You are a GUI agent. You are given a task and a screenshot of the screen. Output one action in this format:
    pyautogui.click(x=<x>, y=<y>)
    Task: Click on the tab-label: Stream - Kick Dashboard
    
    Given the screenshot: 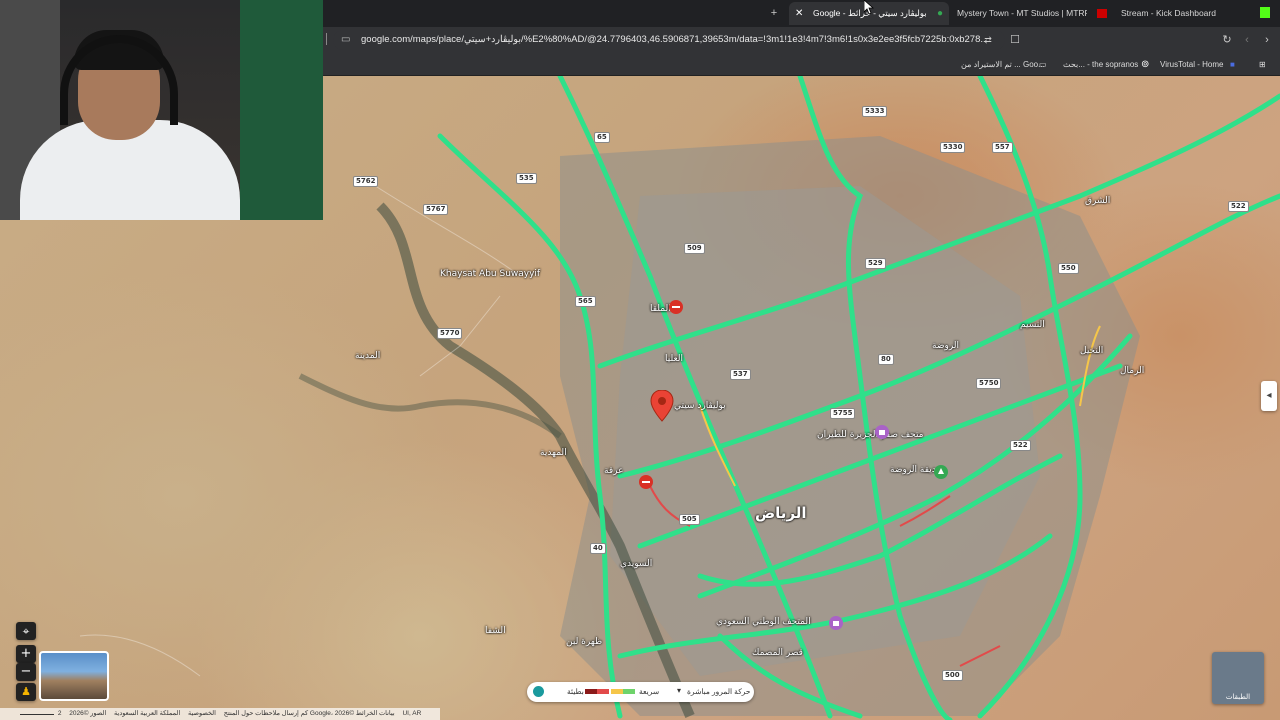 What is the action you would take?
    pyautogui.click(x=1168, y=13)
    